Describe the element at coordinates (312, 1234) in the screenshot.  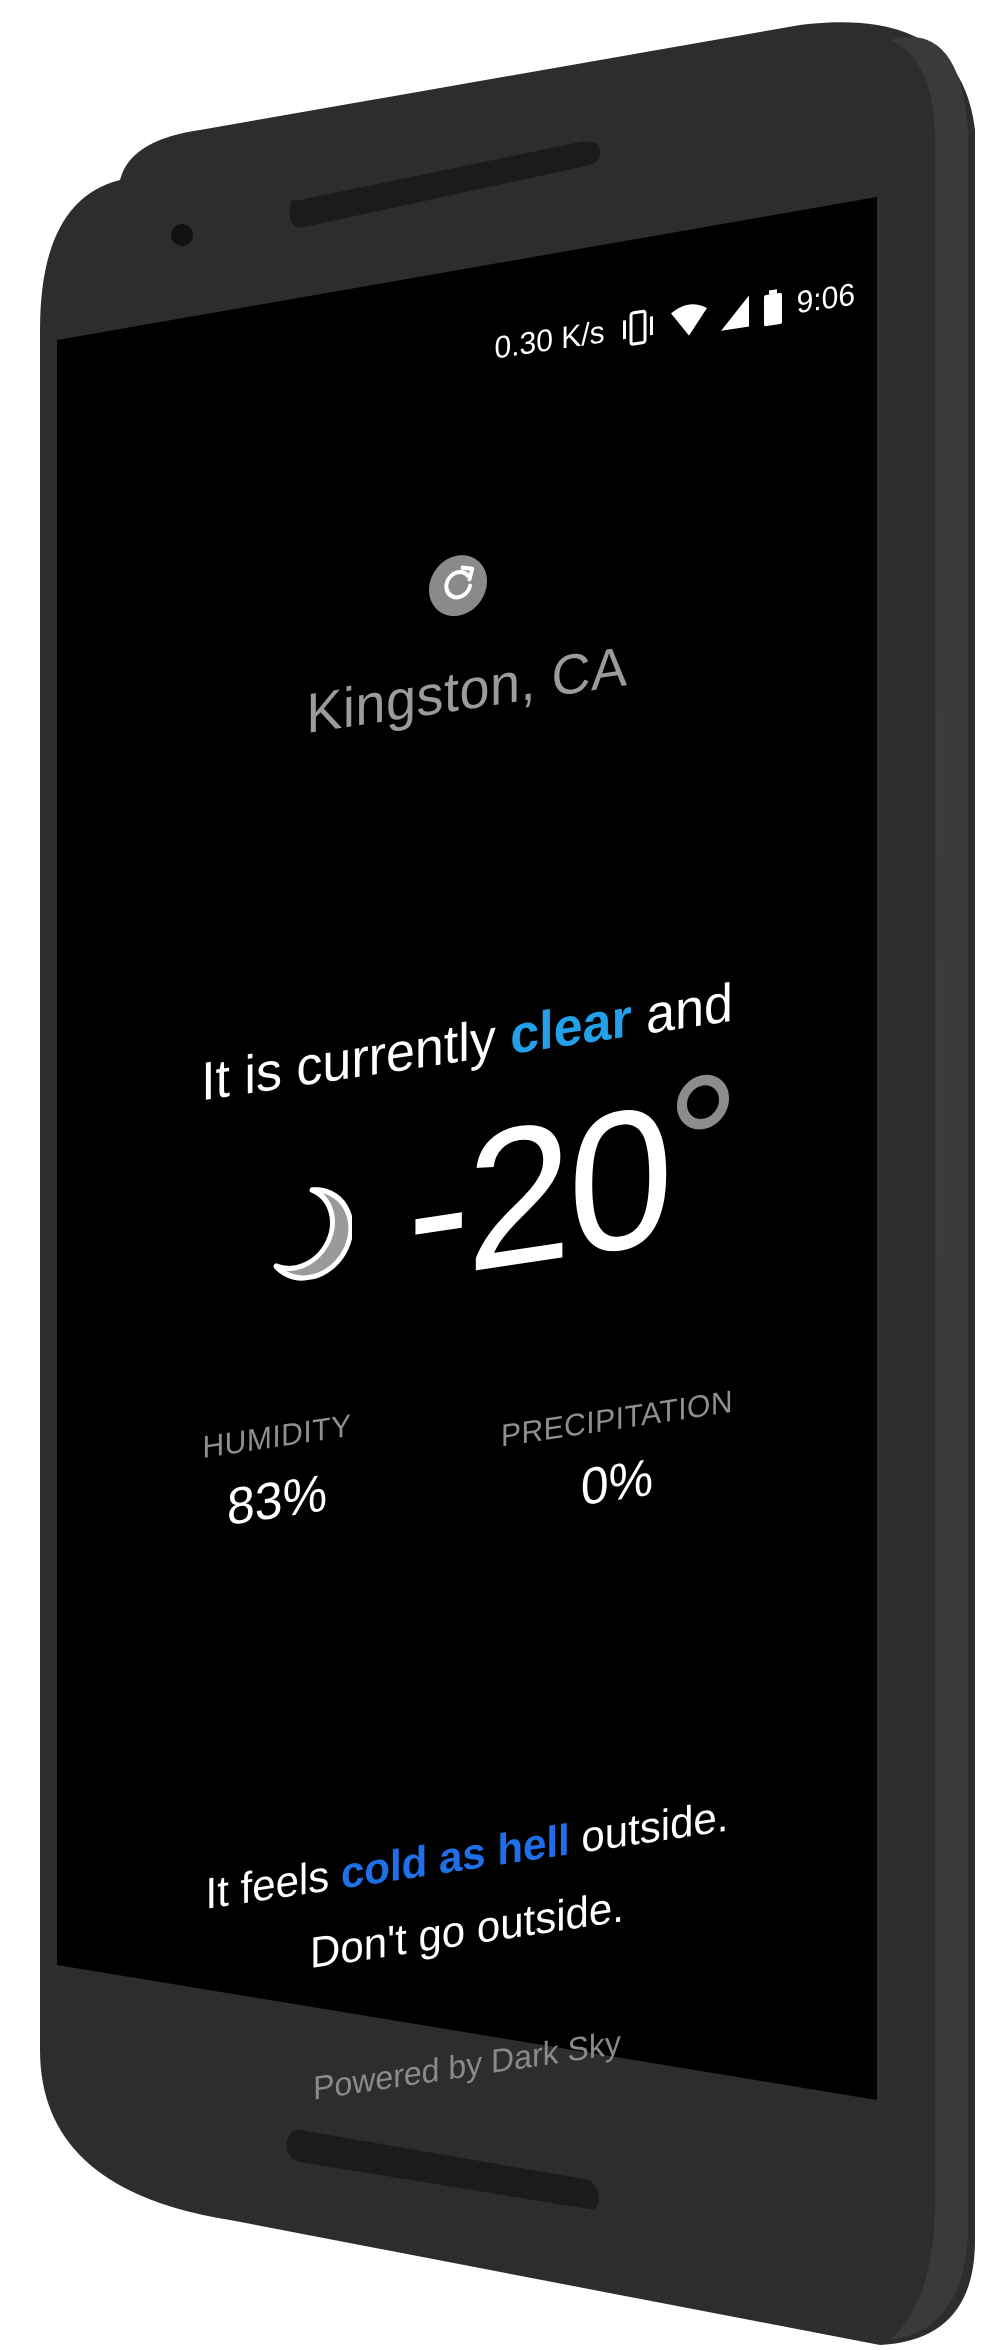
I see `moon-icon` at that location.